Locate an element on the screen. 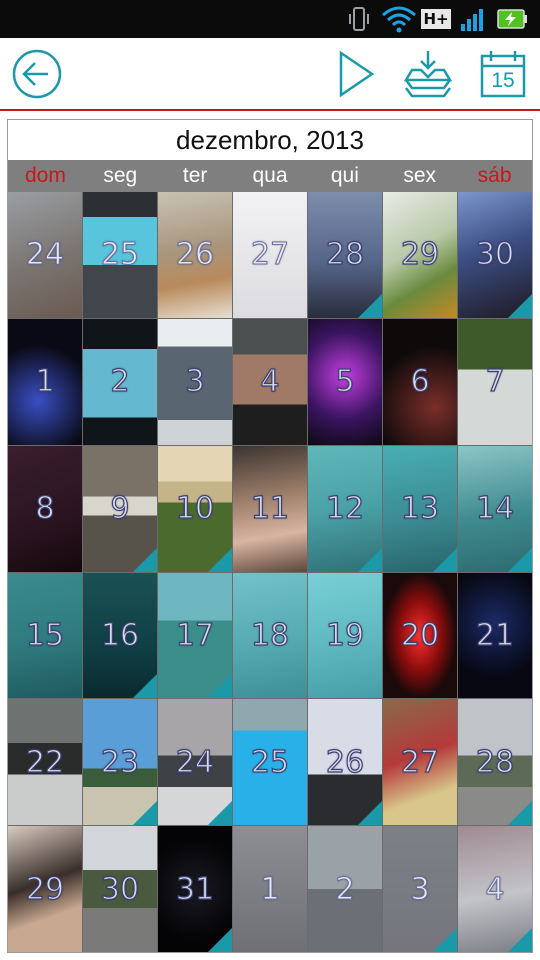 The width and height of the screenshot is (540, 960). day-number: 13 is located at coordinates (420, 508).